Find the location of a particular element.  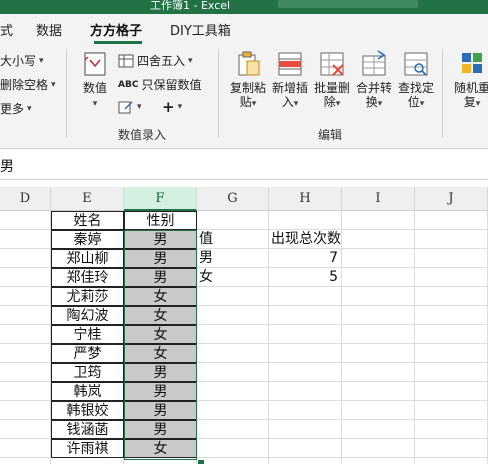

cell-e: 严梦 is located at coordinates (87, 353).